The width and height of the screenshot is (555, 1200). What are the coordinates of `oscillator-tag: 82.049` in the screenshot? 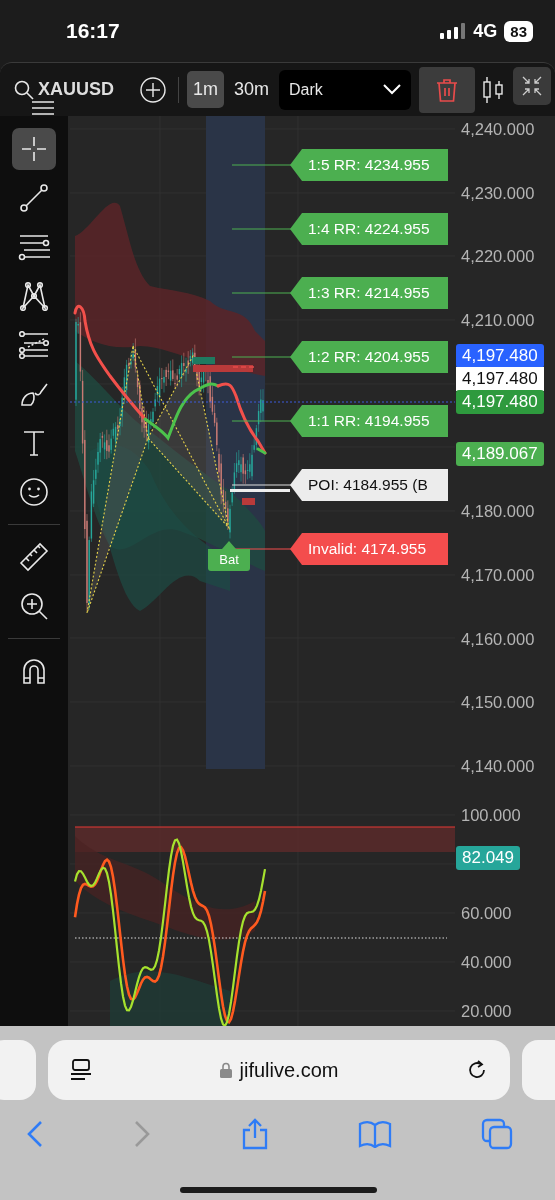 It's located at (488, 858).